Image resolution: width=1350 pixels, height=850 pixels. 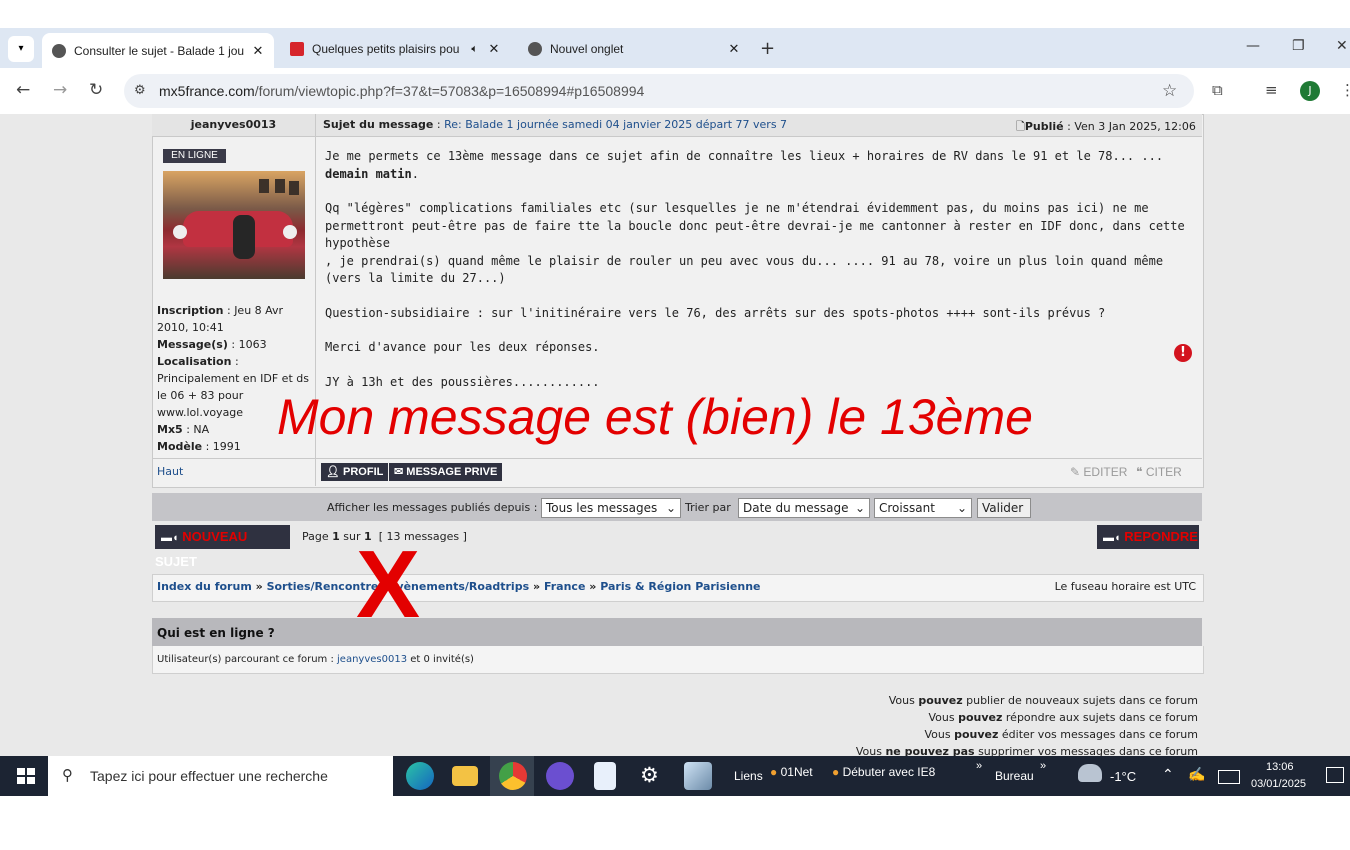 What do you see at coordinates (26, 776) in the screenshot?
I see `windows-start-icon` at bounding box center [26, 776].